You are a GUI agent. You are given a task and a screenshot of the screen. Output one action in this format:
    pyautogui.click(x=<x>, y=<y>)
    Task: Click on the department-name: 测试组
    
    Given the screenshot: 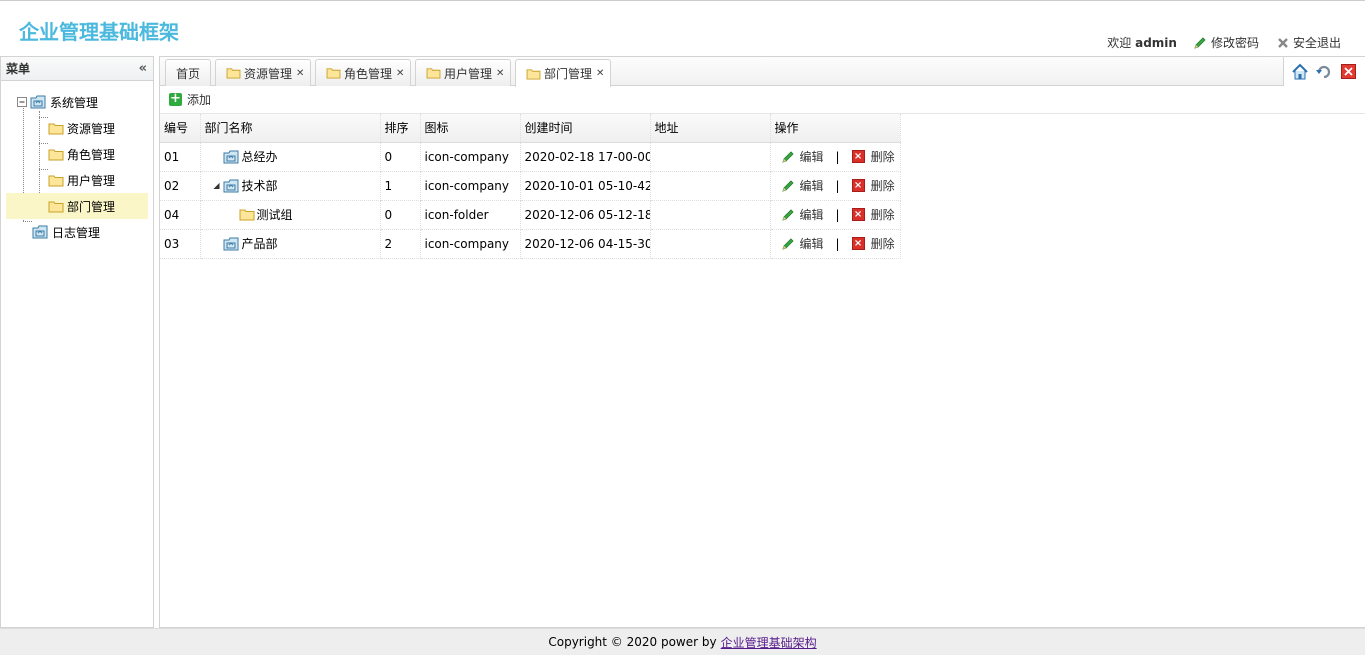 What is the action you would take?
    pyautogui.click(x=274, y=215)
    